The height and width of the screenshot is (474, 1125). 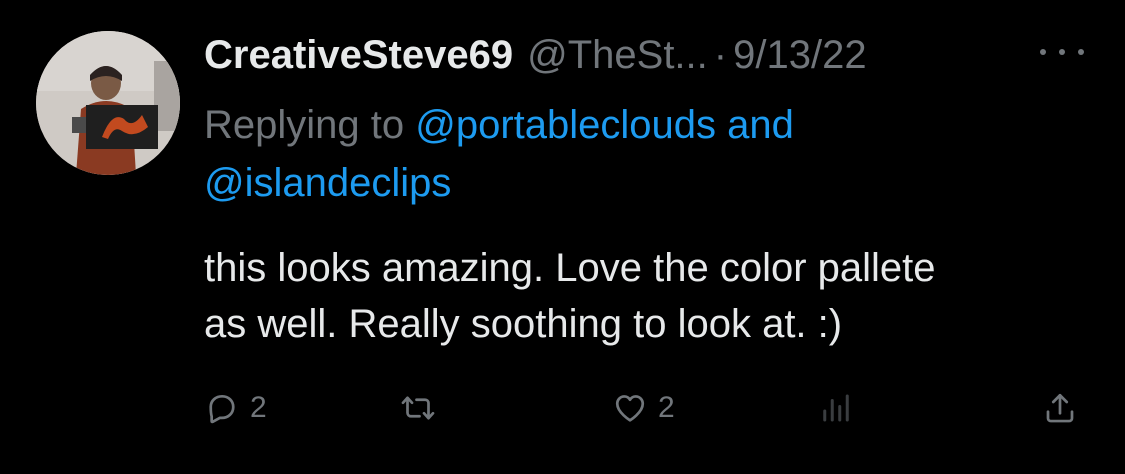 I want to click on avatar-image, so click(x=108, y=103).